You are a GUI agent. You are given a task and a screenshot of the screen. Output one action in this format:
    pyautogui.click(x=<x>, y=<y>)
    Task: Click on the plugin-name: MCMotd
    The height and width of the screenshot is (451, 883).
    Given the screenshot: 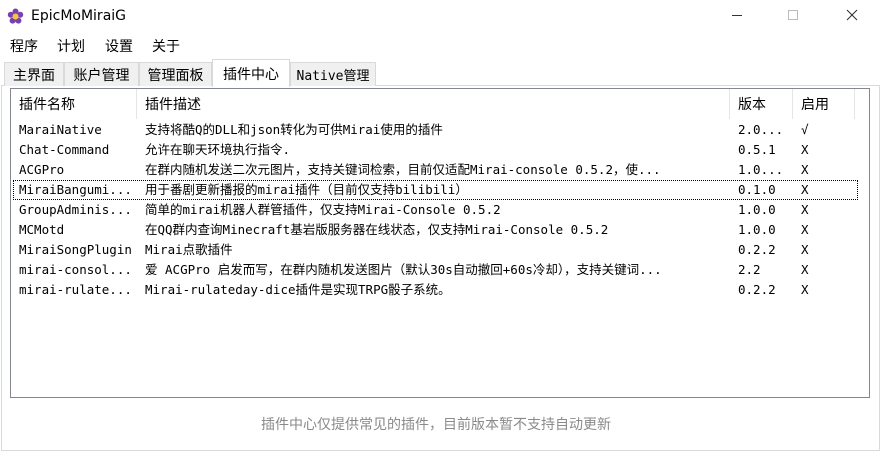 What is the action you would take?
    pyautogui.click(x=42, y=229)
    